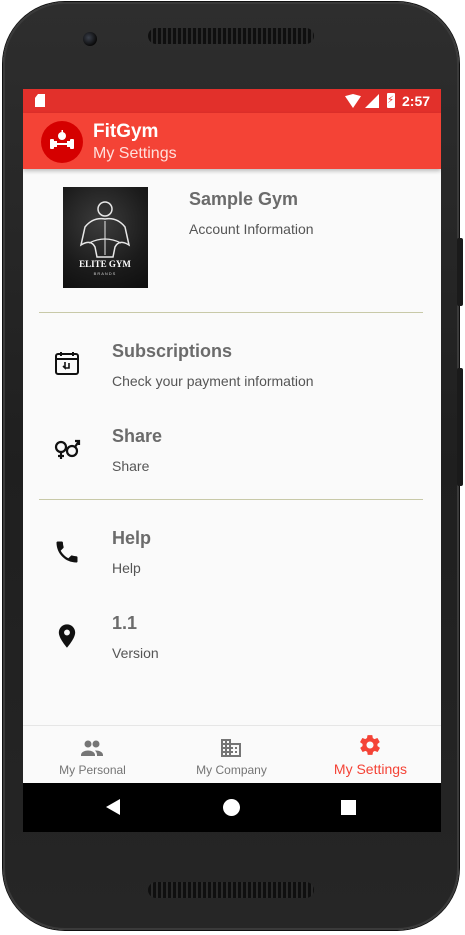 This screenshot has height=935, width=465. What do you see at coordinates (232, 141) in the screenshot?
I see `app-bar: FitGym My Settings` at bounding box center [232, 141].